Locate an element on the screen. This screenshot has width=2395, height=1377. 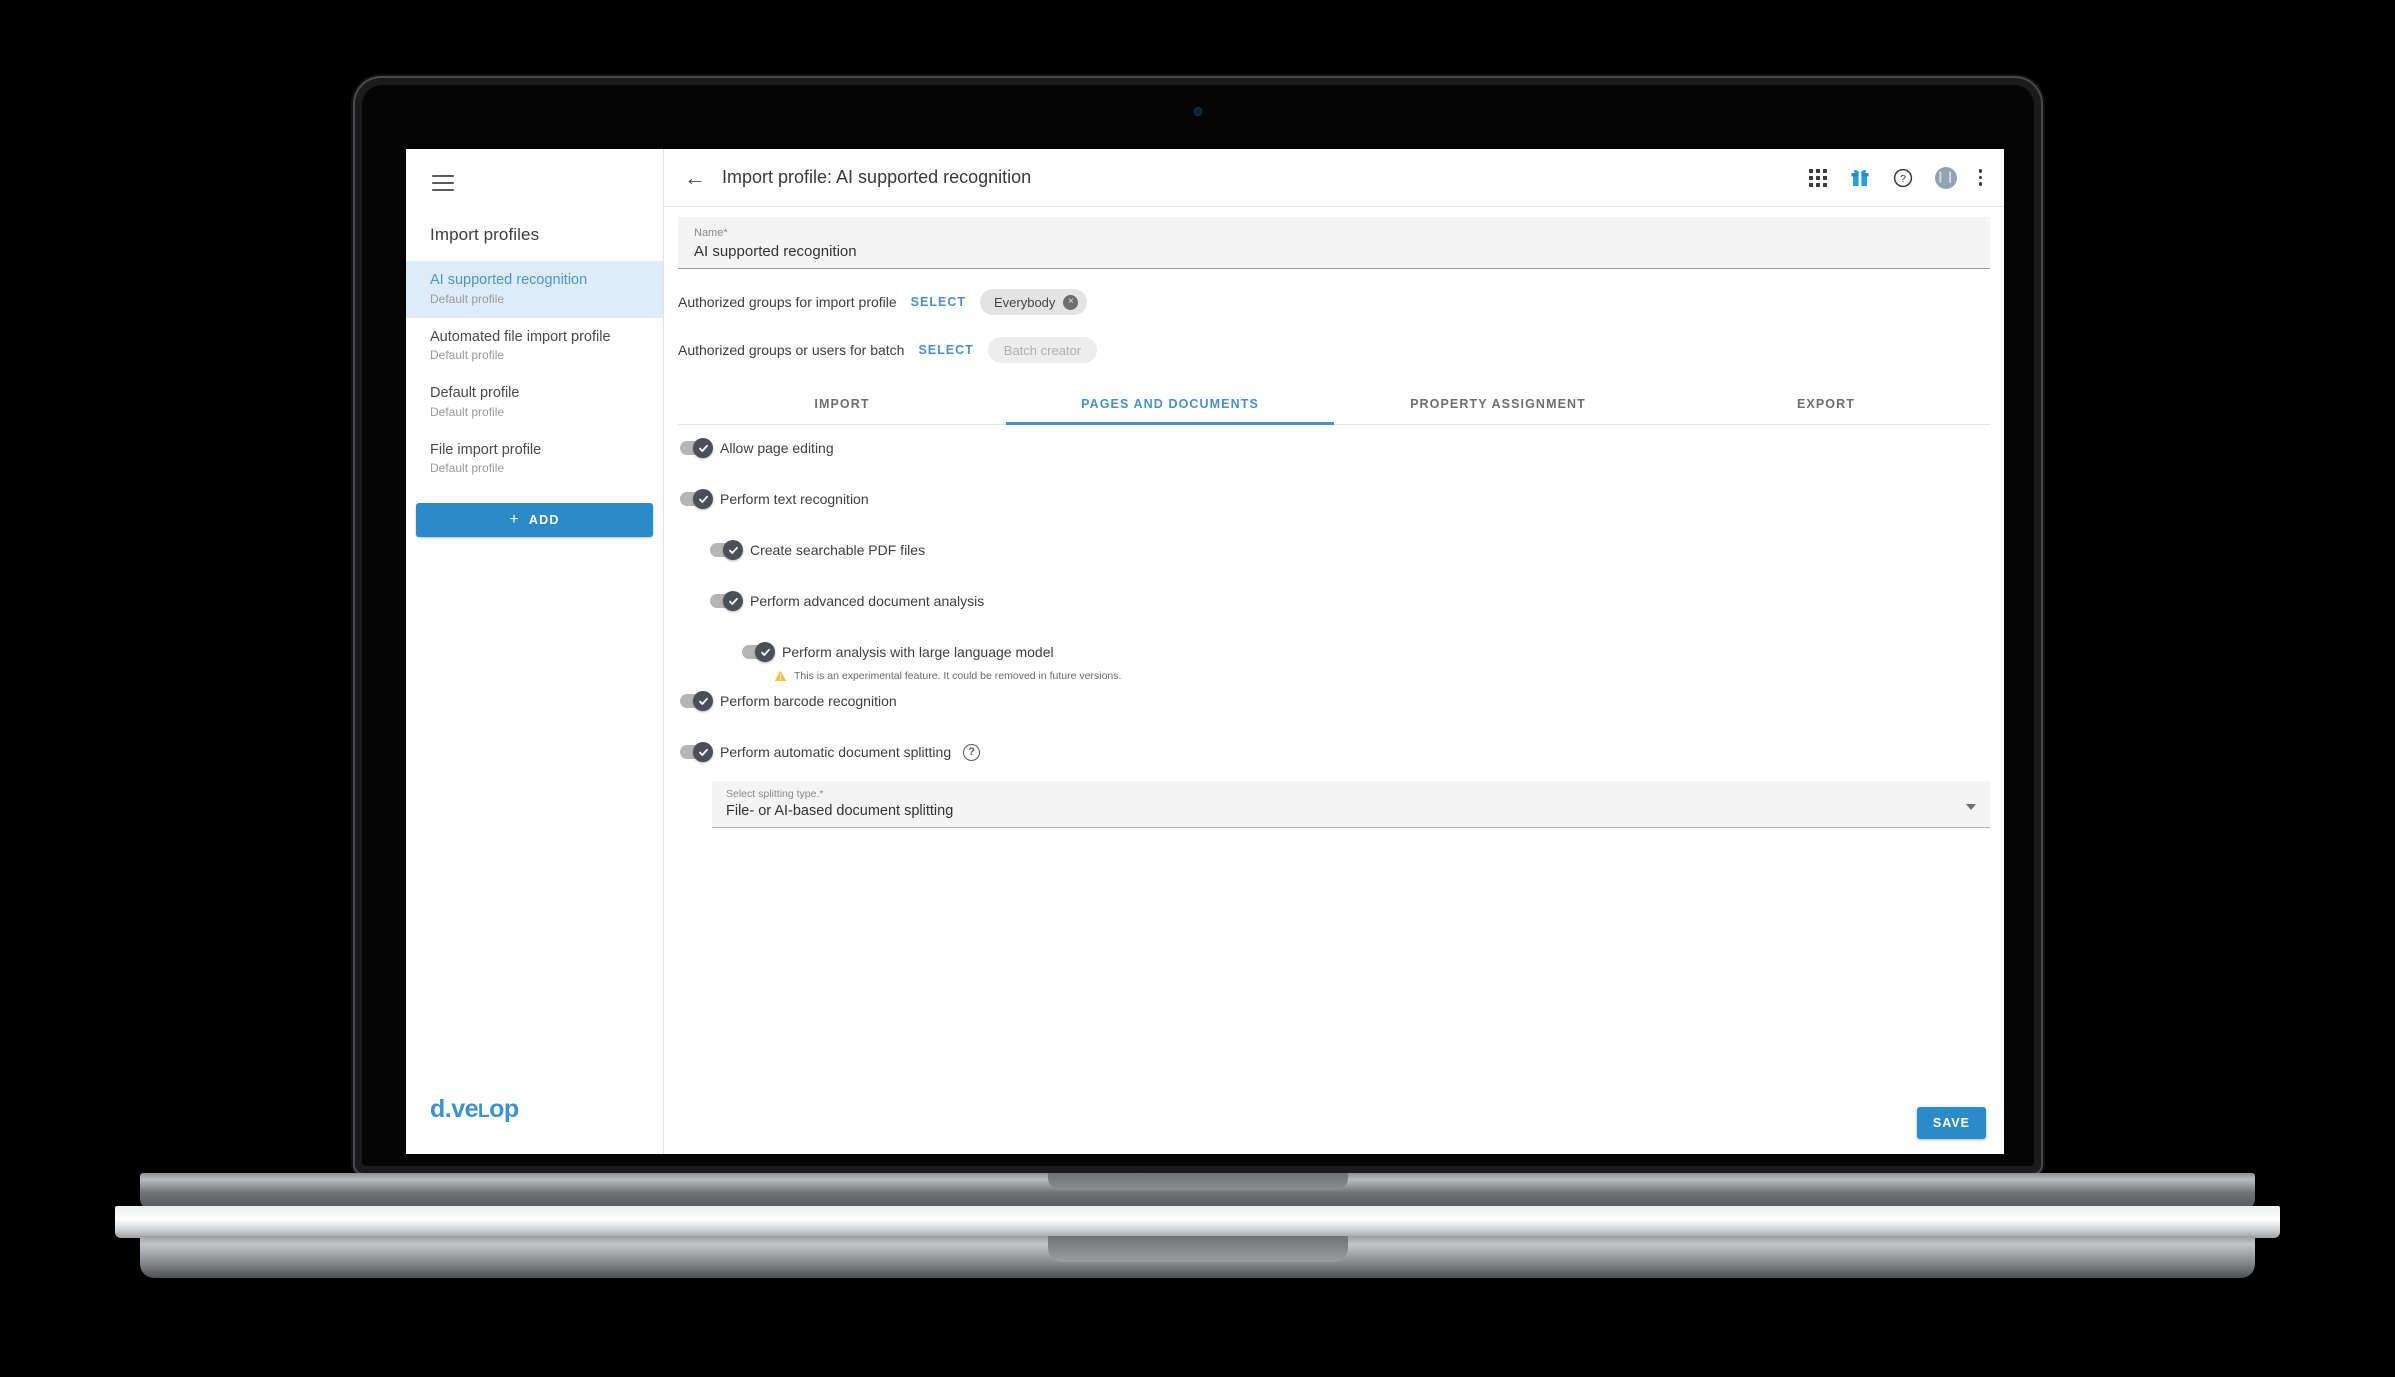
add-profile-button: + ADD is located at coordinates (534, 520).